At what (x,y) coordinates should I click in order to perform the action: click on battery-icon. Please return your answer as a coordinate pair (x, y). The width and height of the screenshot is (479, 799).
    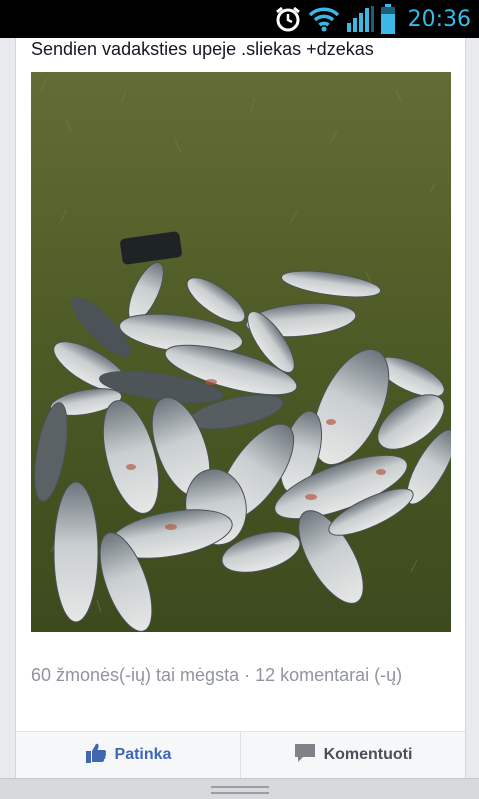
    Looking at the image, I should click on (388, 19).